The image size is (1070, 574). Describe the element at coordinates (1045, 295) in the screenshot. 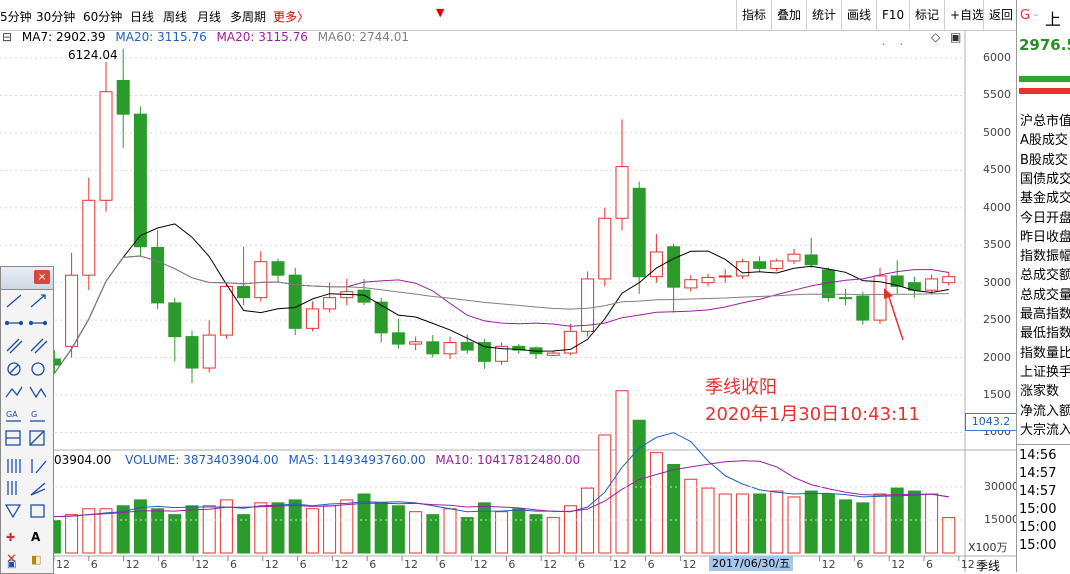

I see `quote-row-label: 总成交量` at that location.